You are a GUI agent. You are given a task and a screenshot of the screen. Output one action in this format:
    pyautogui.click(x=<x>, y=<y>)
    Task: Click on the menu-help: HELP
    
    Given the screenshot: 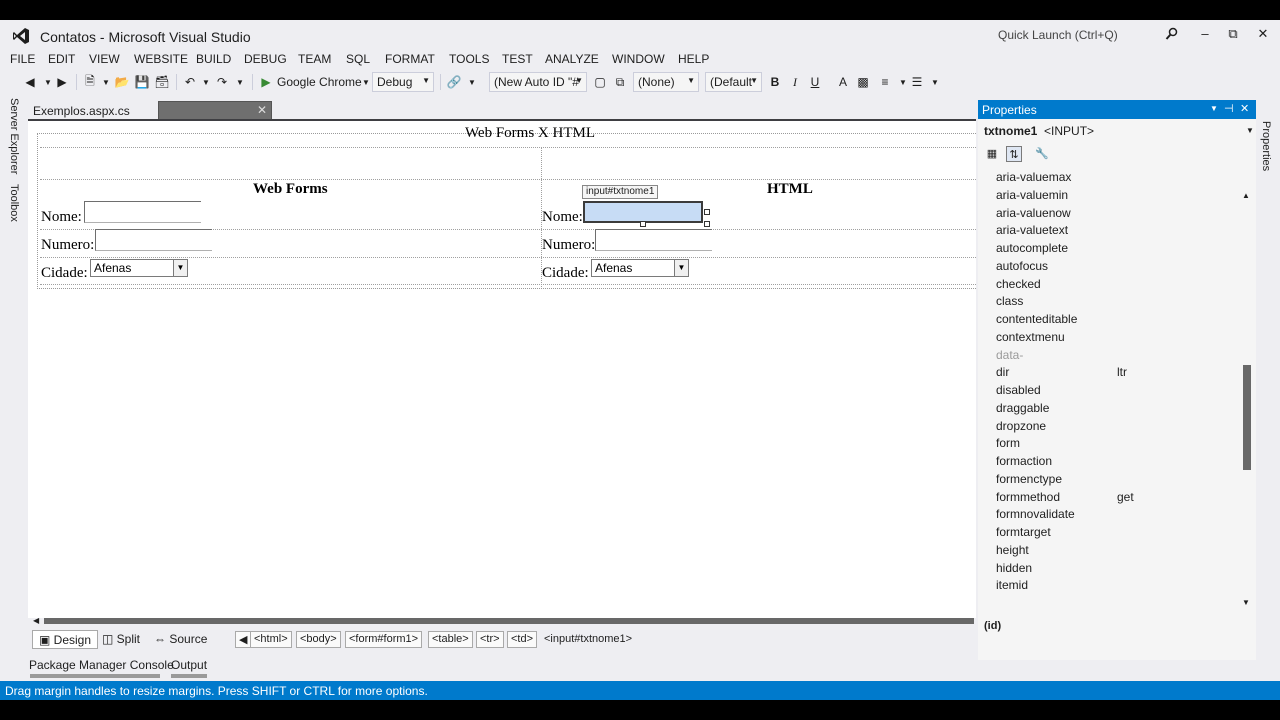 What is the action you would take?
    pyautogui.click(x=693, y=59)
    